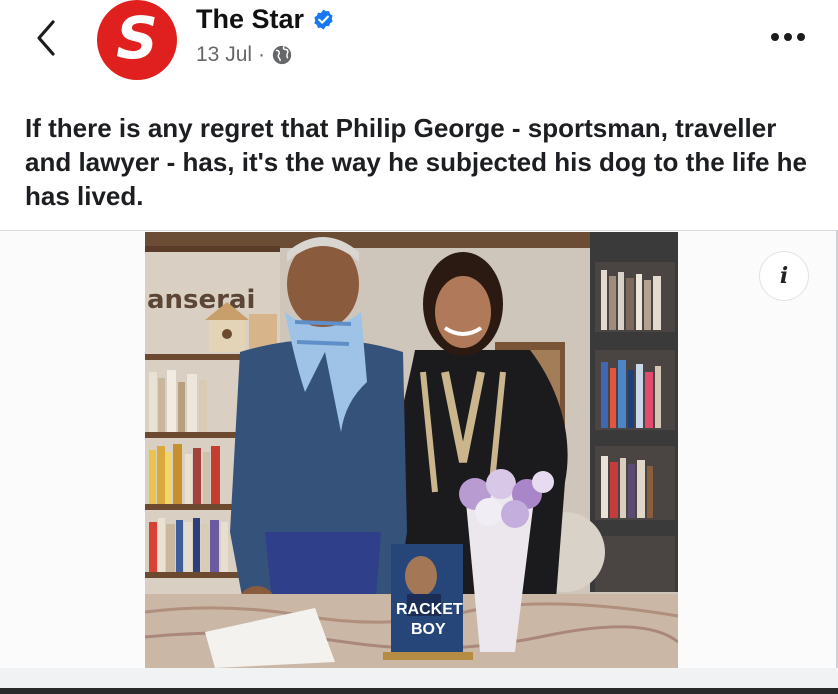  I want to click on bottom-bar, so click(419, 691).